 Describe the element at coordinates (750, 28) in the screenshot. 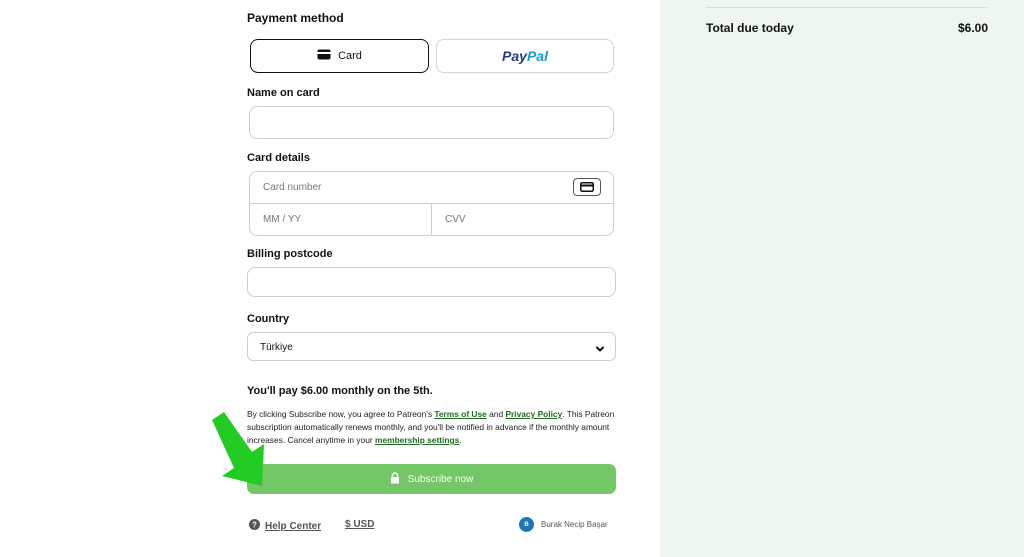

I see `total-due-label: Total due today` at that location.